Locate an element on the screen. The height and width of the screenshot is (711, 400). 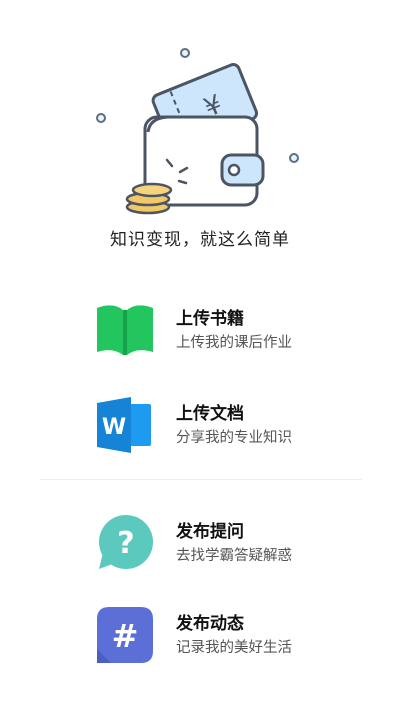
menu-item-title: 发布动态 is located at coordinates (210, 624).